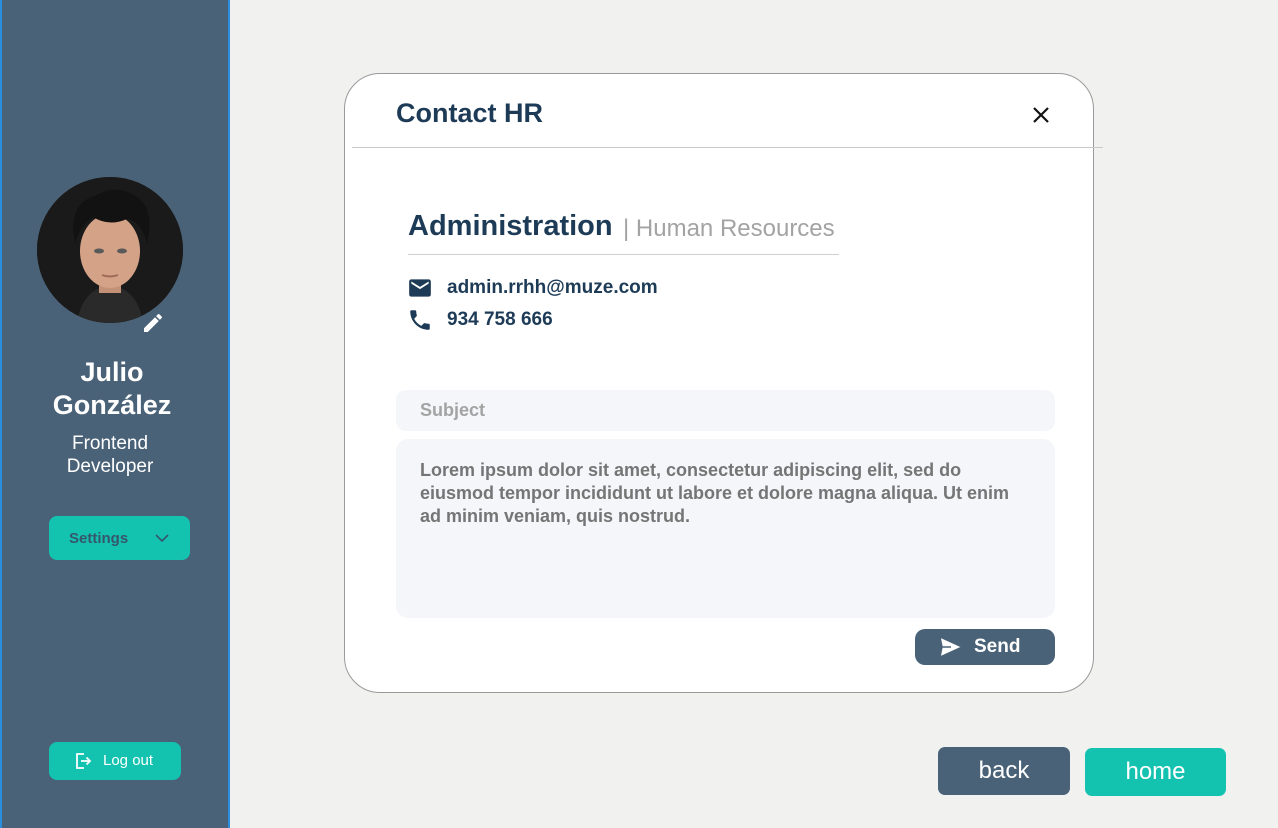 Image resolution: width=1278 pixels, height=828 pixels. What do you see at coordinates (112, 372) in the screenshot?
I see `user-first-name: Julio` at bounding box center [112, 372].